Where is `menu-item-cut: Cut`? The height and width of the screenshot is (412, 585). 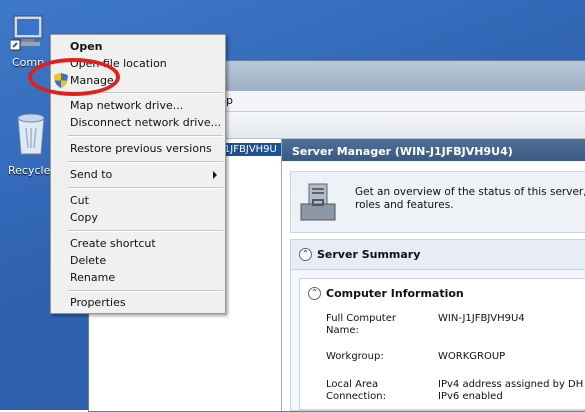 menu-item-cut: Cut is located at coordinates (138, 200).